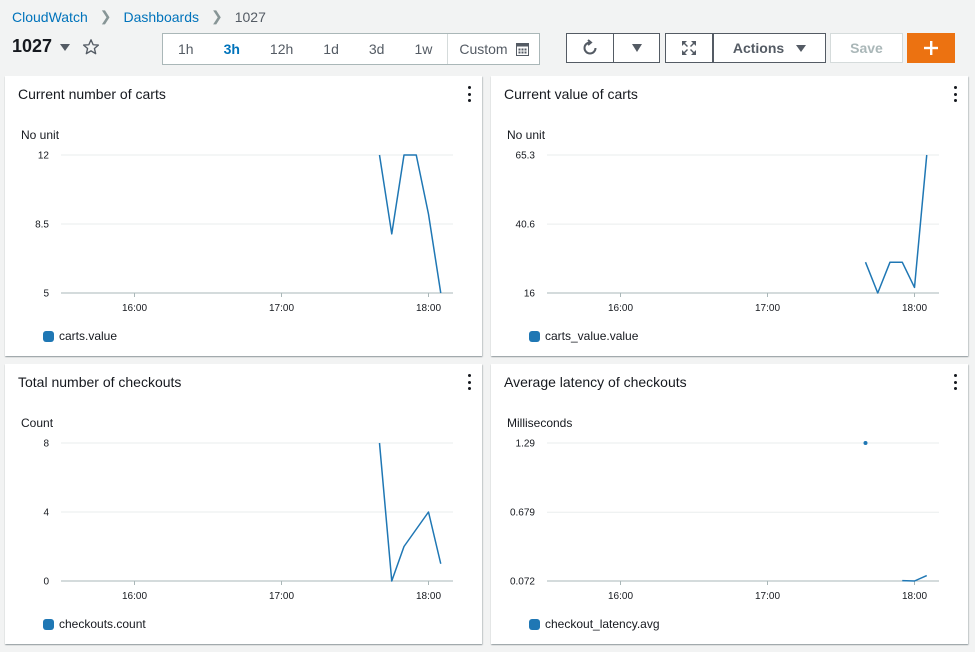 This screenshot has height=652, width=975. I want to click on legend-item: checkouts.count, so click(94, 624).